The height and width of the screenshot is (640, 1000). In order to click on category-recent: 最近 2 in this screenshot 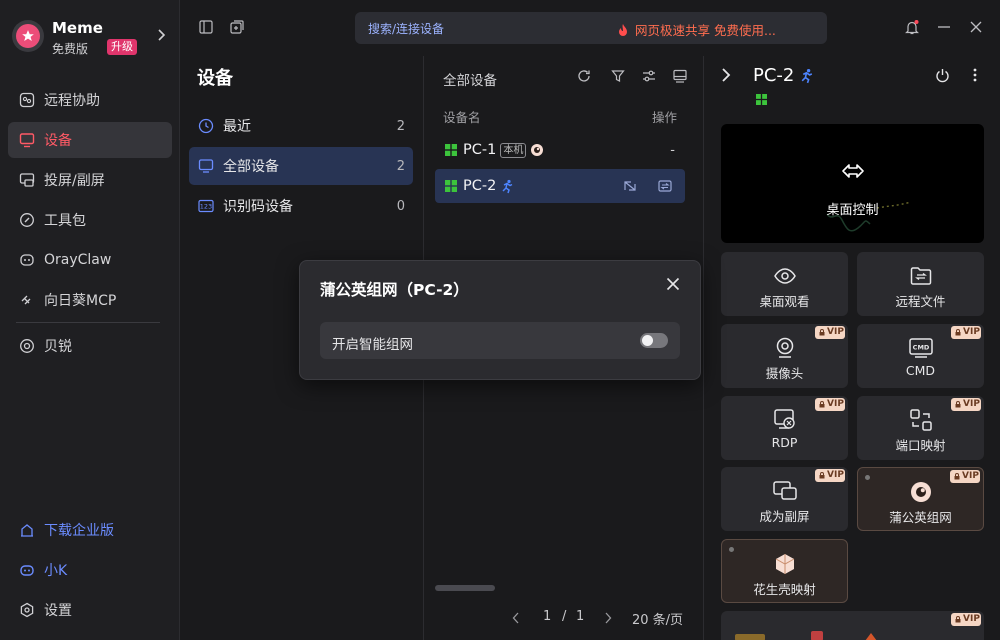, I will do `click(301, 126)`.